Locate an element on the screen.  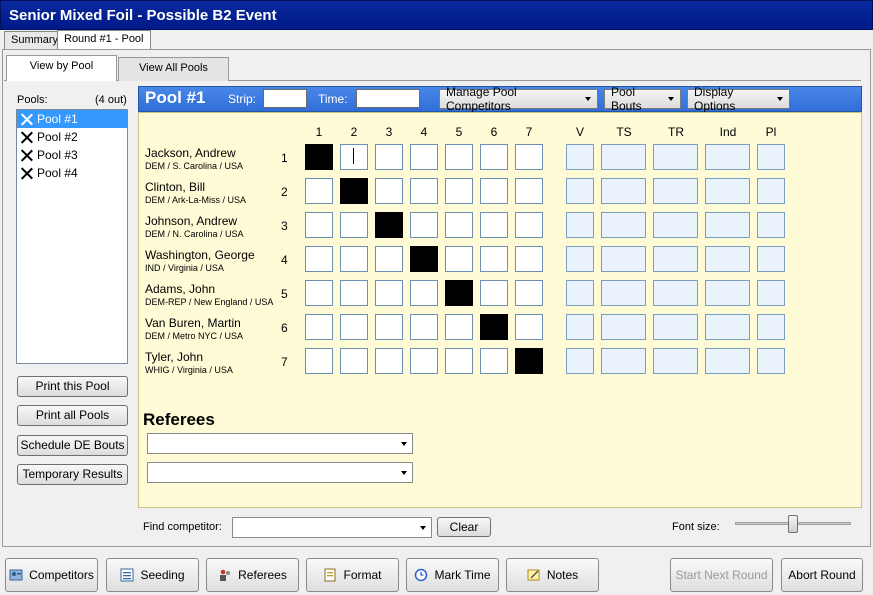
competitor-number: 5 is located at coordinates (284, 294).